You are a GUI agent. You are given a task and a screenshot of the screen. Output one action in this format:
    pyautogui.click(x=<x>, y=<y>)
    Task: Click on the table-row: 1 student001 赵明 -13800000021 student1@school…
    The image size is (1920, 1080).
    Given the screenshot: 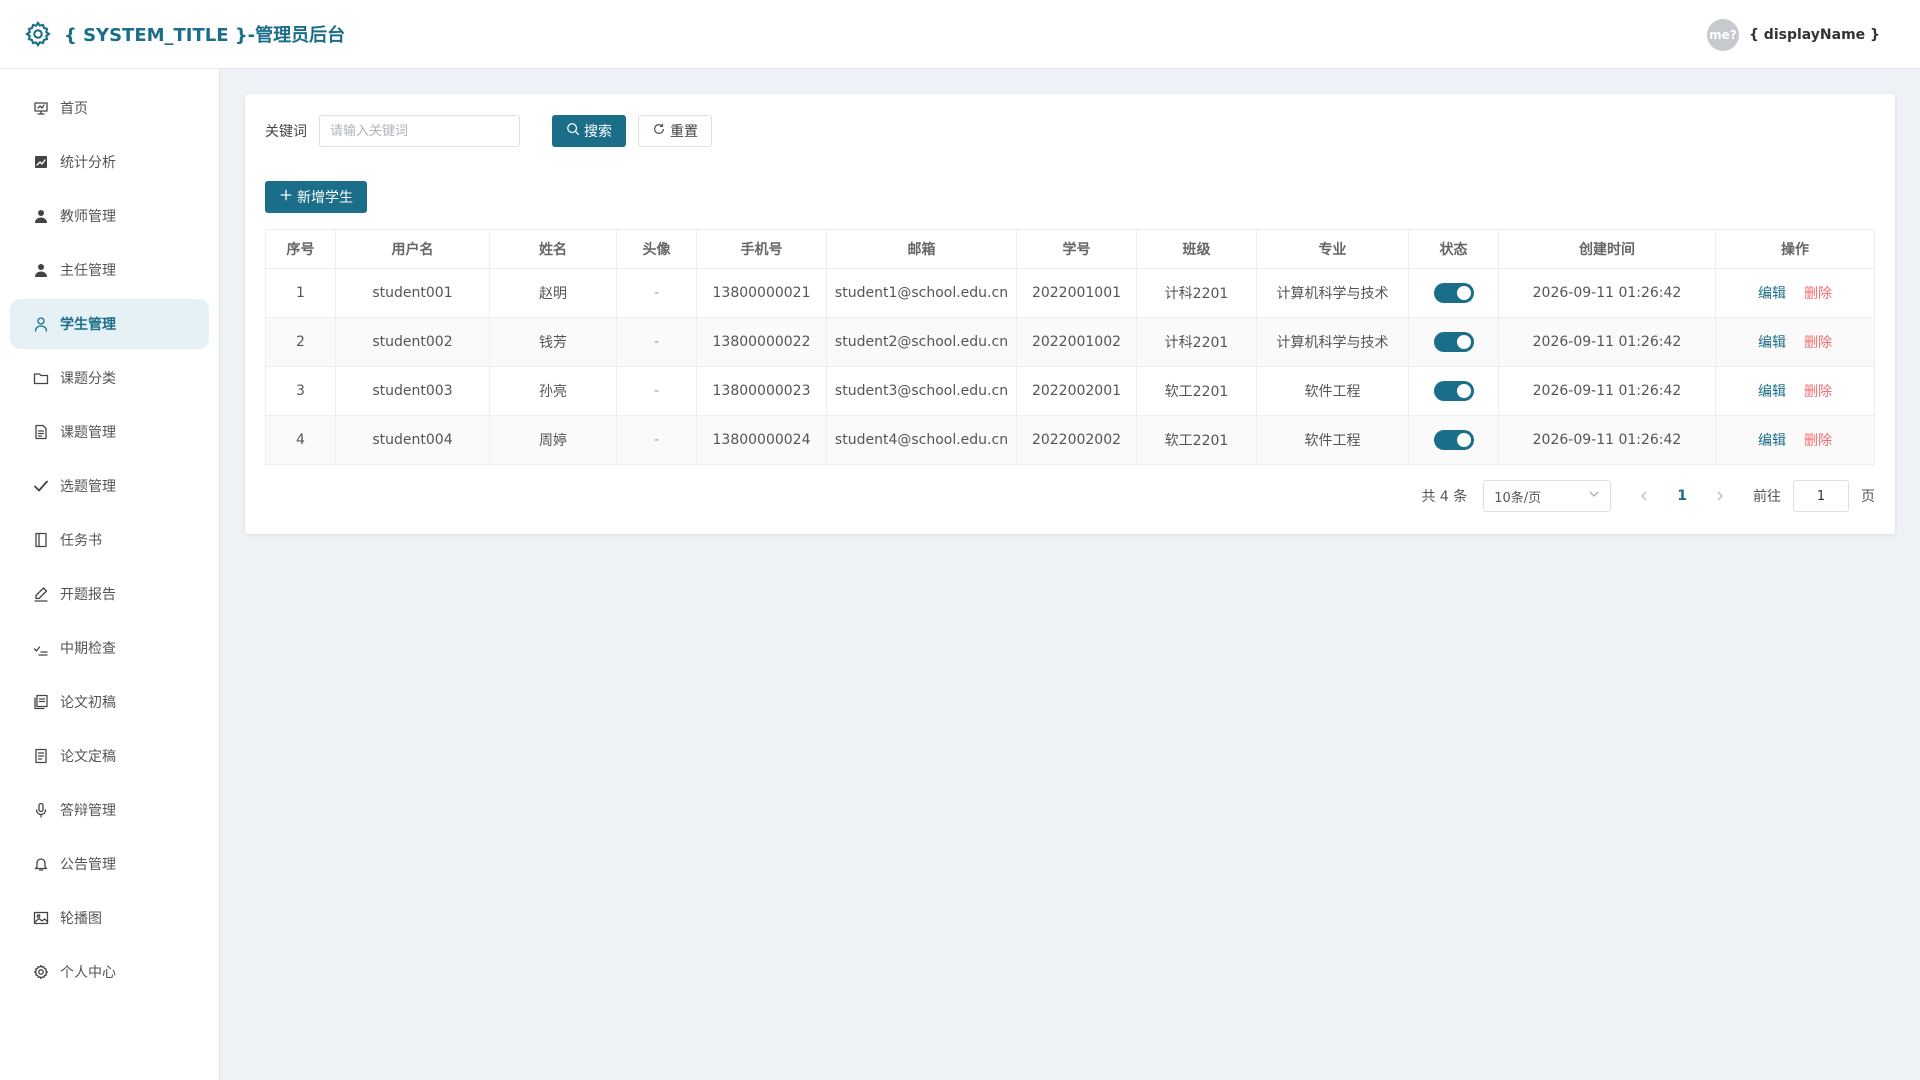 What is the action you would take?
    pyautogui.click(x=1070, y=293)
    